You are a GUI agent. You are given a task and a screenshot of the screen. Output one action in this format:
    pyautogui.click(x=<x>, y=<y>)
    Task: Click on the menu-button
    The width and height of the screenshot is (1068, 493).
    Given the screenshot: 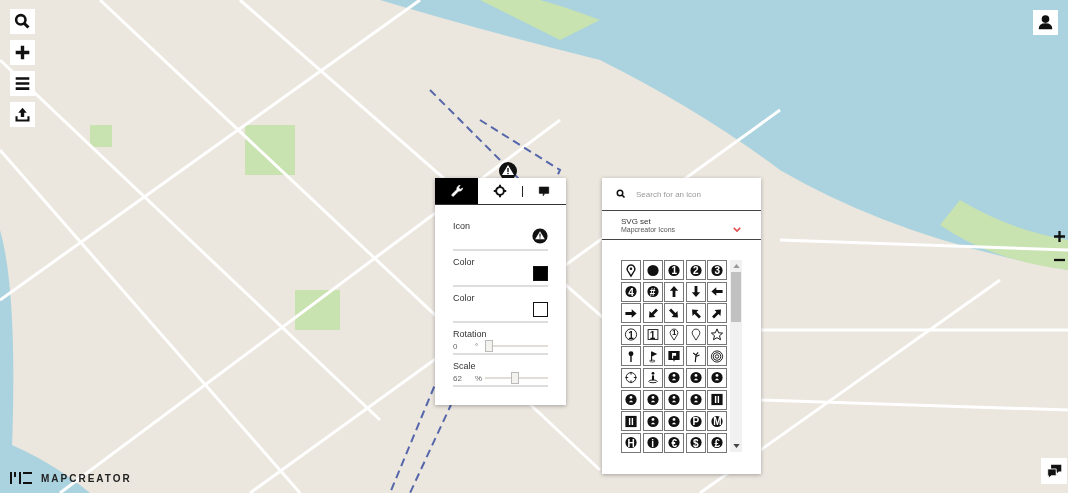 What is the action you would take?
    pyautogui.click(x=22, y=83)
    